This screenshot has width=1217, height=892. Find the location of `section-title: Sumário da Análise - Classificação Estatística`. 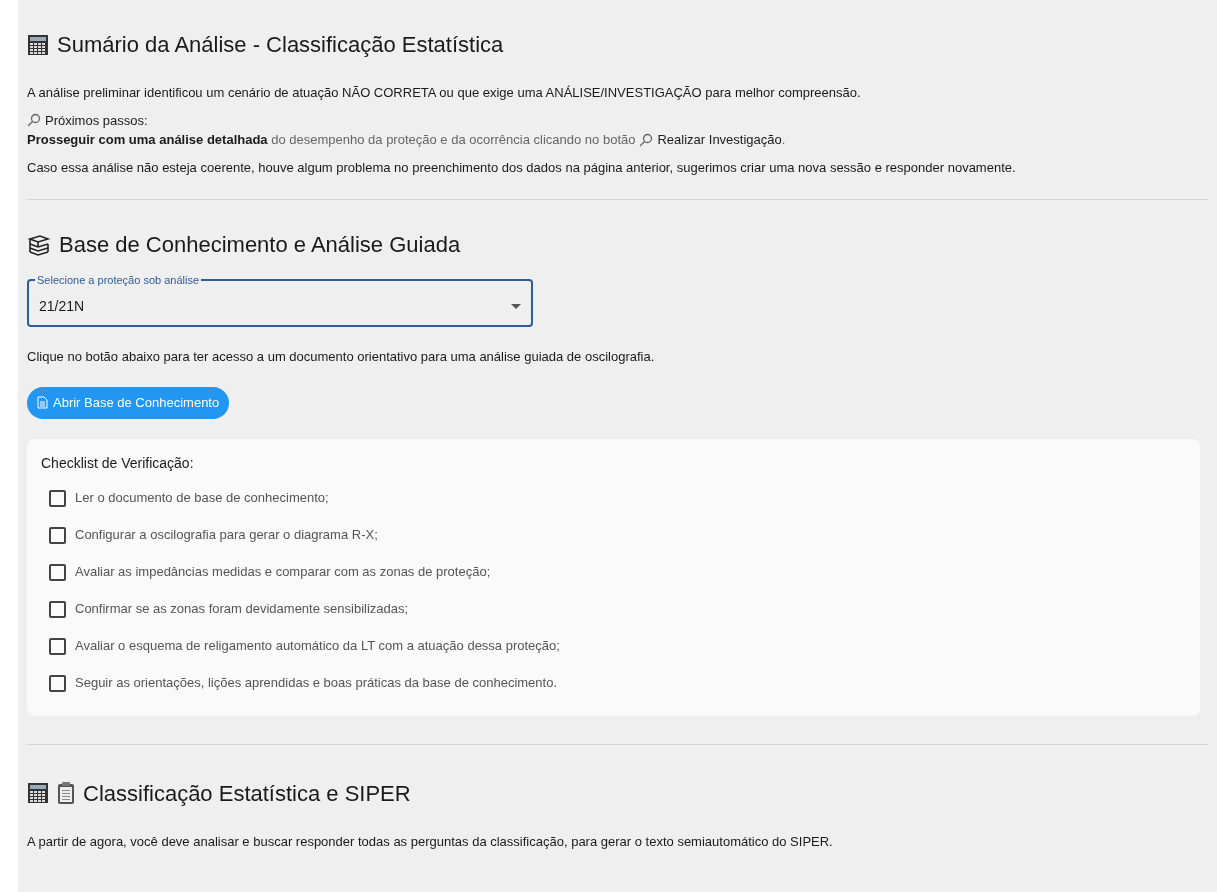

section-title: Sumário da Análise - Classificação Estatística is located at coordinates (280, 45).